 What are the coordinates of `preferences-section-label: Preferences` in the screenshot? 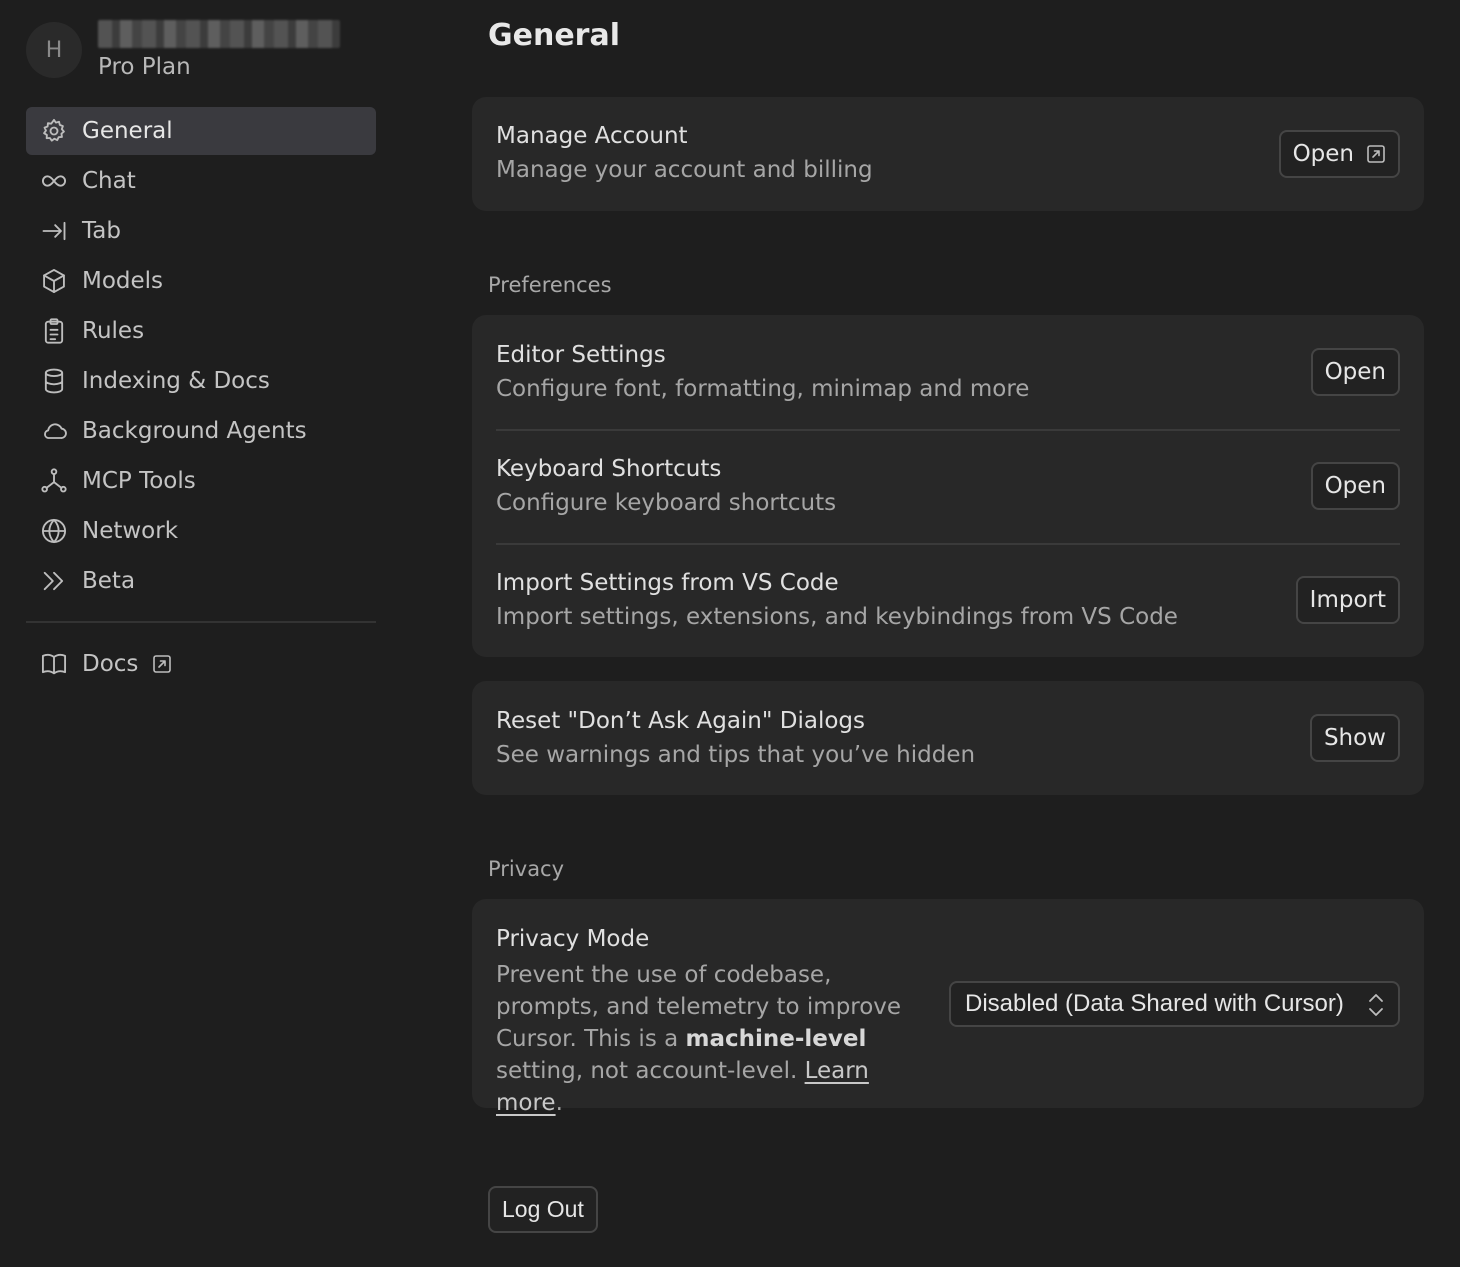 It's located at (550, 285).